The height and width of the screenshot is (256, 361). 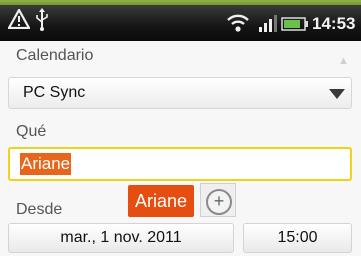 I want to click on what-input: Ariane, so click(x=180, y=164).